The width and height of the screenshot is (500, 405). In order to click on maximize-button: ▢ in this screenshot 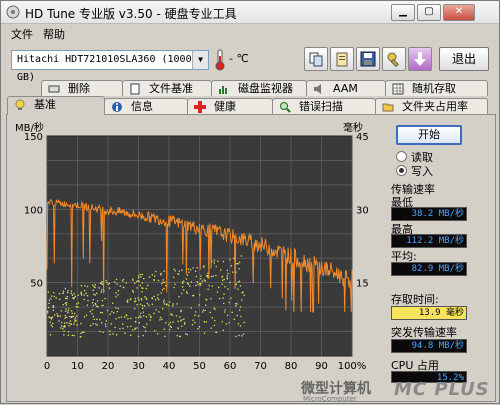, I will do `click(429, 12)`.